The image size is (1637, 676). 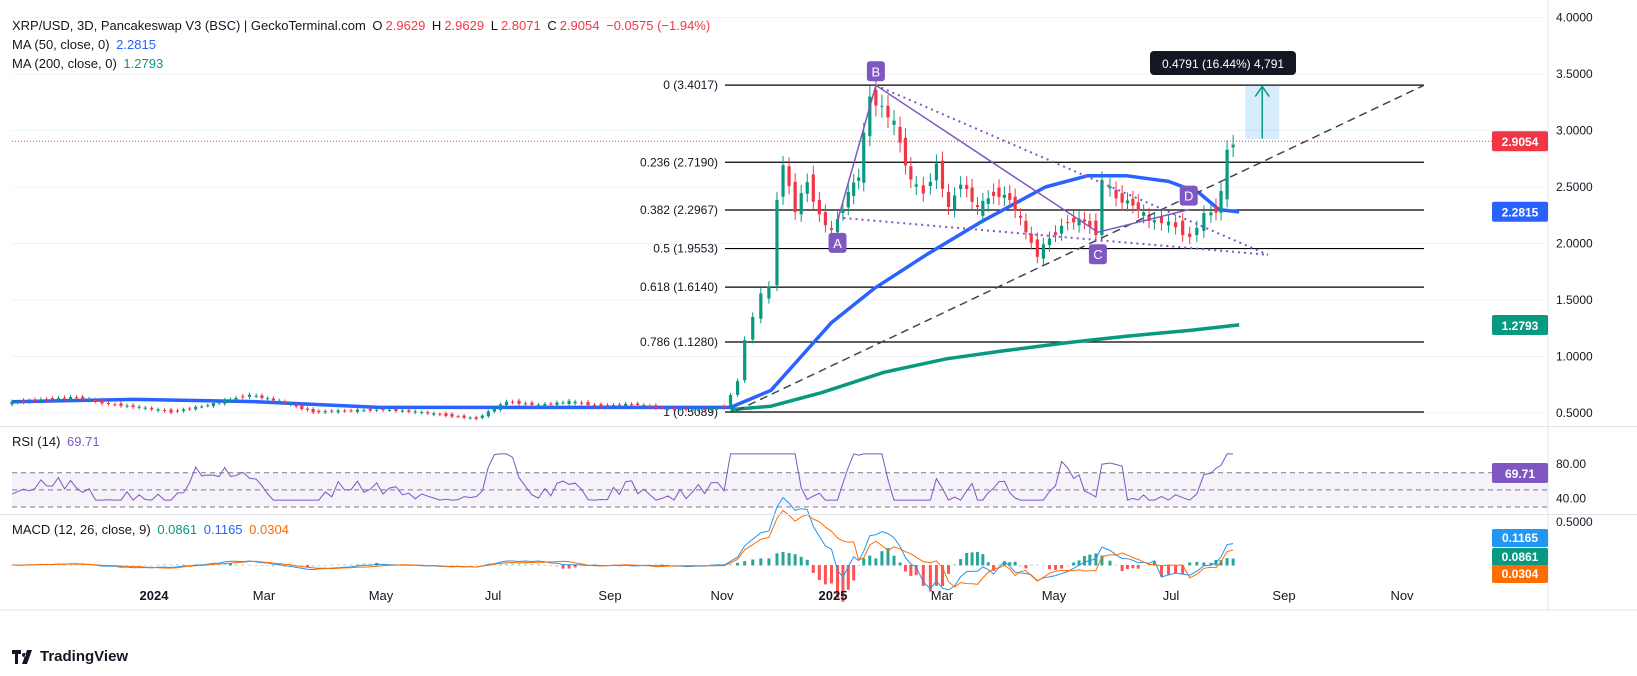 I want to click on macd-value-2: 0.1165, so click(x=223, y=529).